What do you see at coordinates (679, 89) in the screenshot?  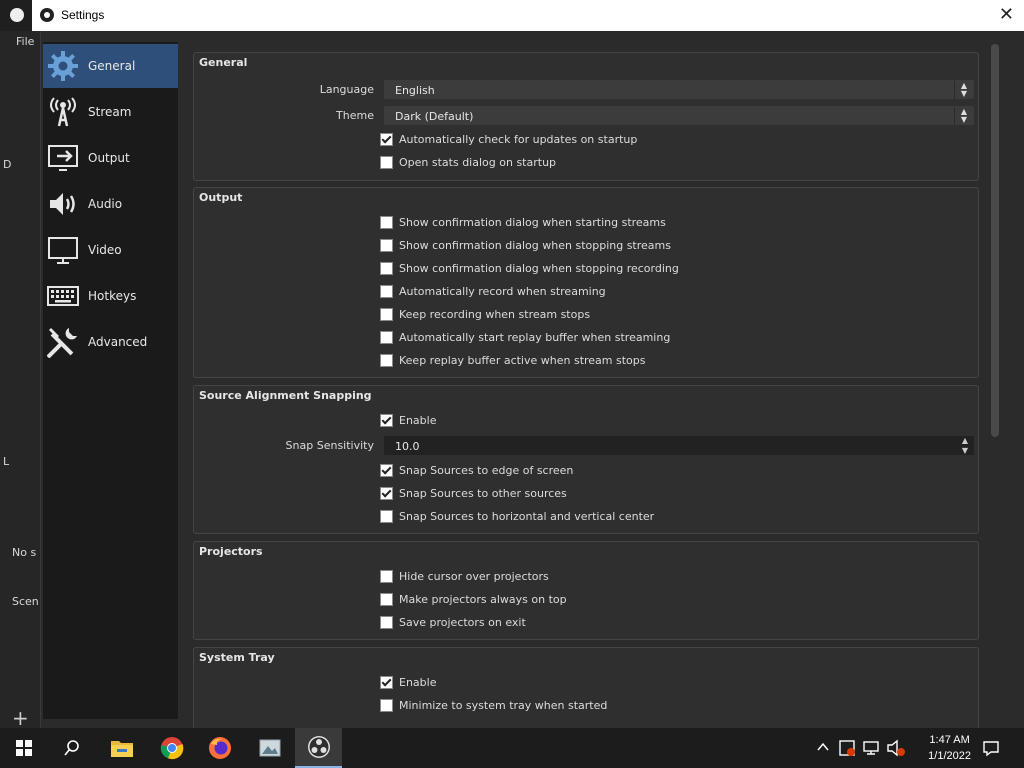 I see `language-select: English ▲ ▼` at bounding box center [679, 89].